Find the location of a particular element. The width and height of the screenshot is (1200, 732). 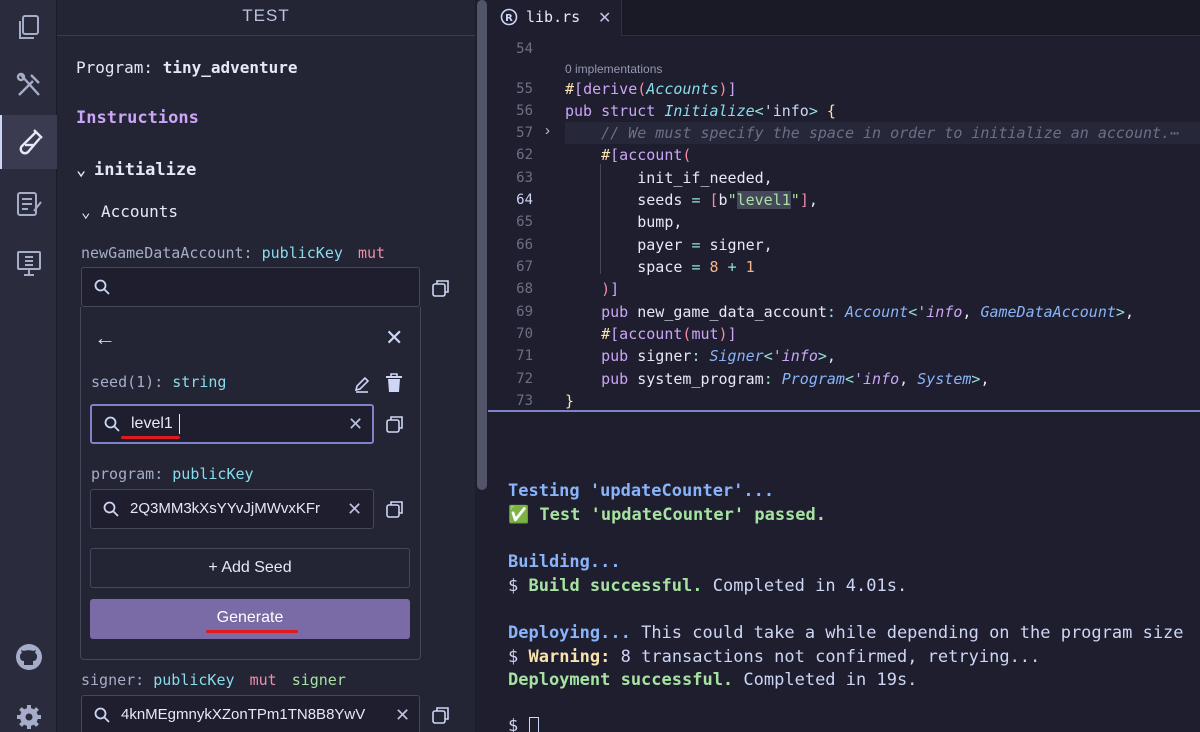

text-cursor is located at coordinates (179, 424).